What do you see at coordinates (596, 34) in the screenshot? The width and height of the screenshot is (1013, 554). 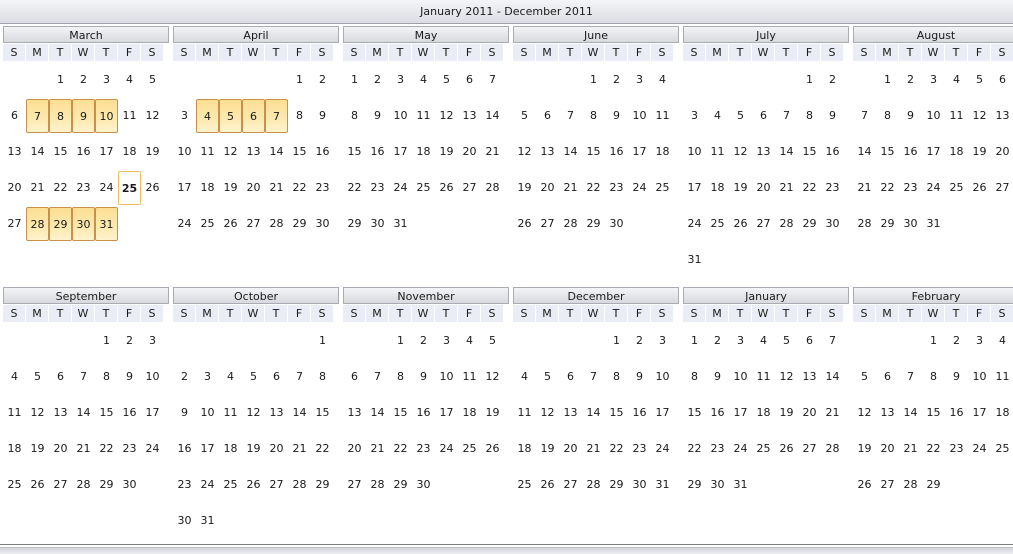 I see `month-header: June` at bounding box center [596, 34].